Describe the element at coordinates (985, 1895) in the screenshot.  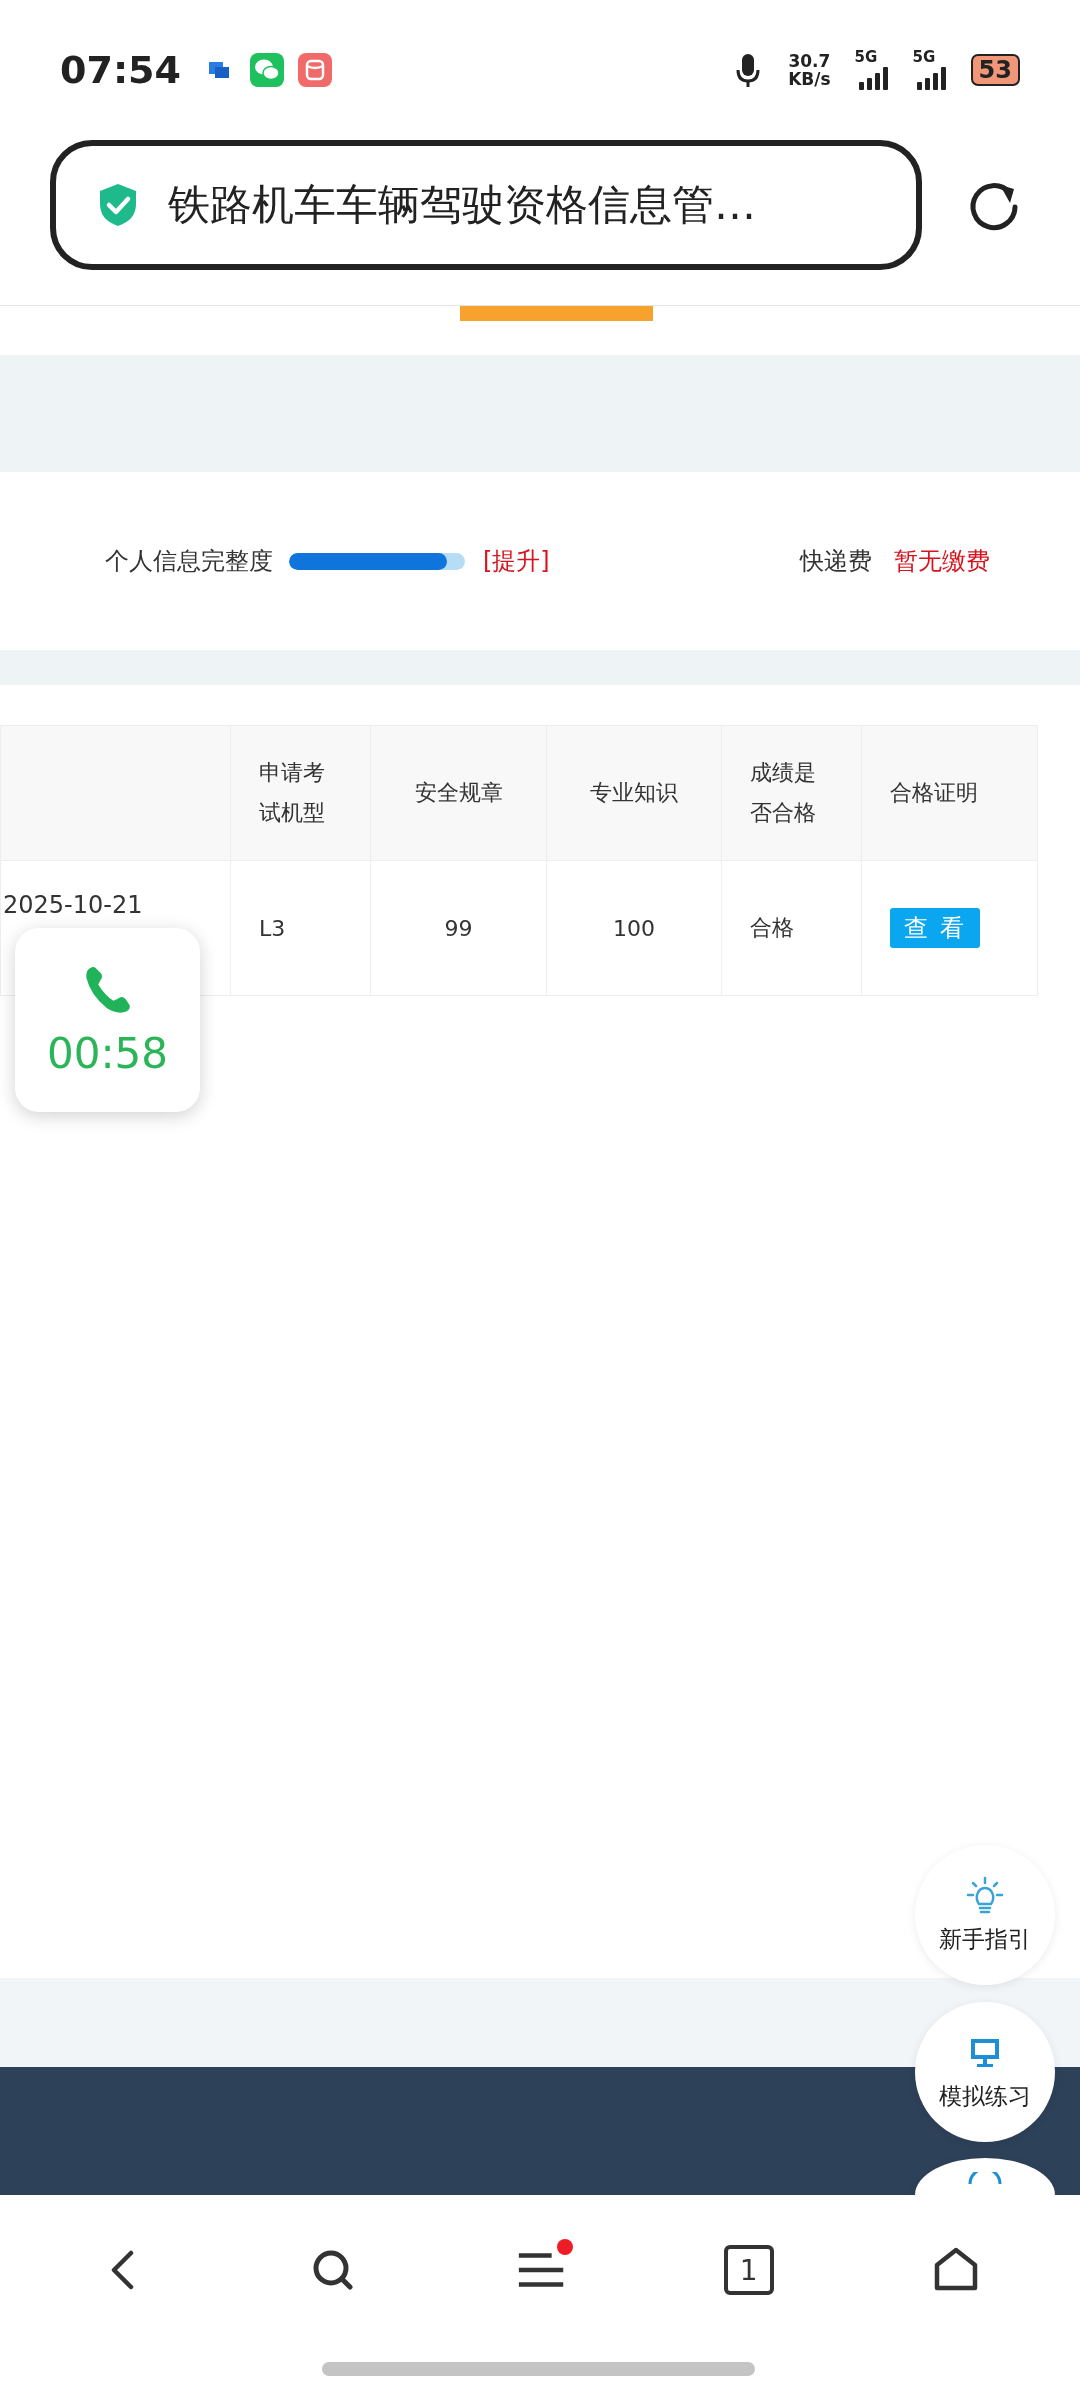
I see `light-bulb-icon` at that location.